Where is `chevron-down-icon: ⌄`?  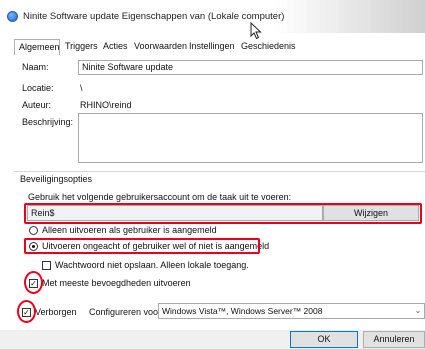
chevron-down-icon: ⌄ is located at coordinates (418, 310).